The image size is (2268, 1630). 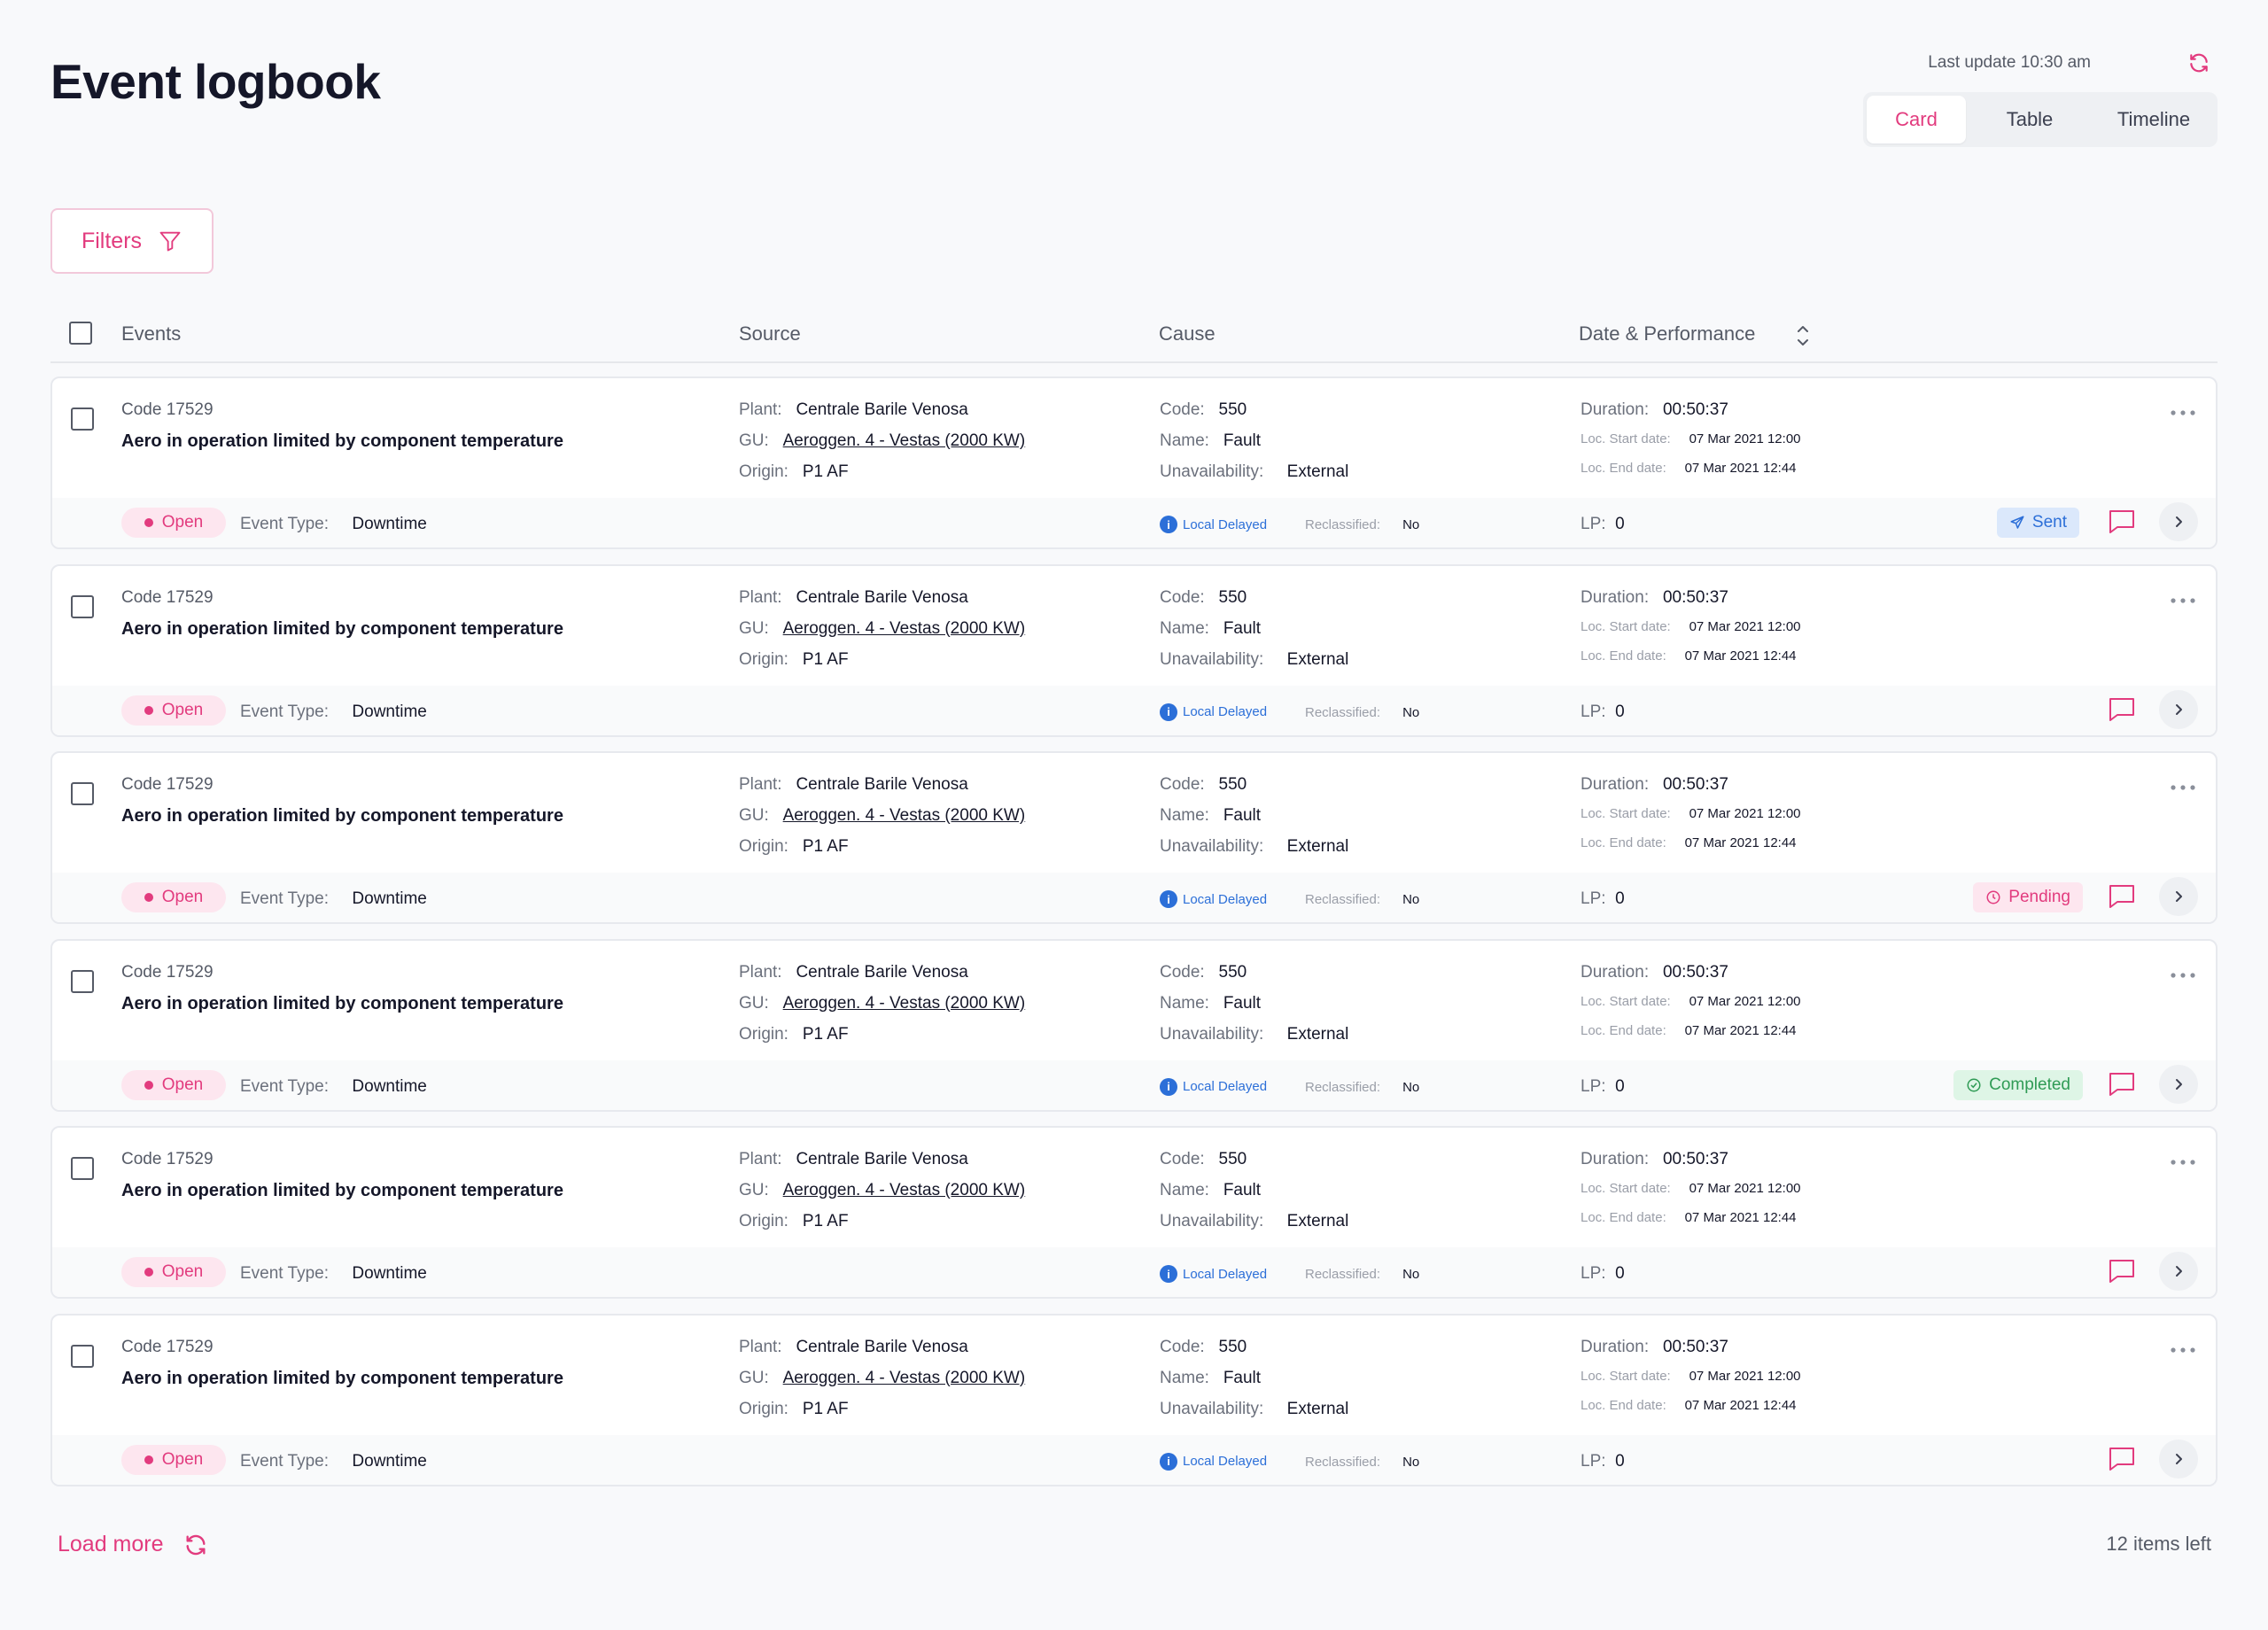 What do you see at coordinates (2037, 523) in the screenshot?
I see `sent-status-badge: Sent` at bounding box center [2037, 523].